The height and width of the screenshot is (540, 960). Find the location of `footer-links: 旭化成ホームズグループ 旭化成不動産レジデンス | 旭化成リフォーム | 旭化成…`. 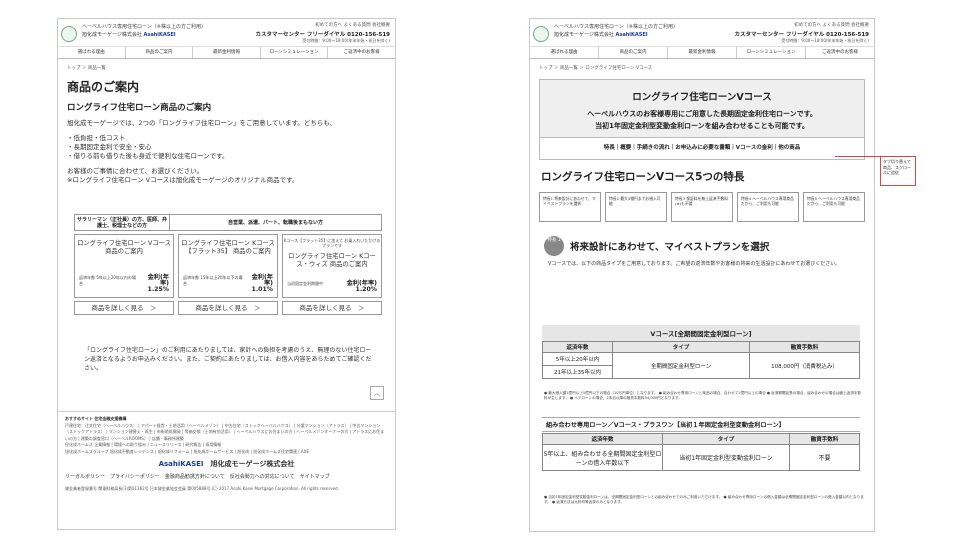

footer-links: 旭化成ホームズグループ 旭化成不動産レジデンス | 旭化成リフォーム | 旭化成… is located at coordinates (226, 452).